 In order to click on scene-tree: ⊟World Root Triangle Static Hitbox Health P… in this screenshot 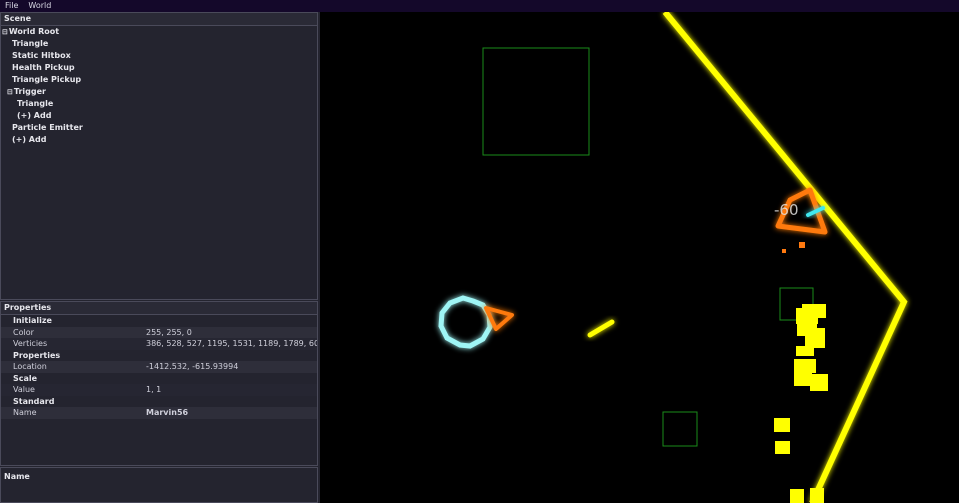, I will do `click(159, 86)`.